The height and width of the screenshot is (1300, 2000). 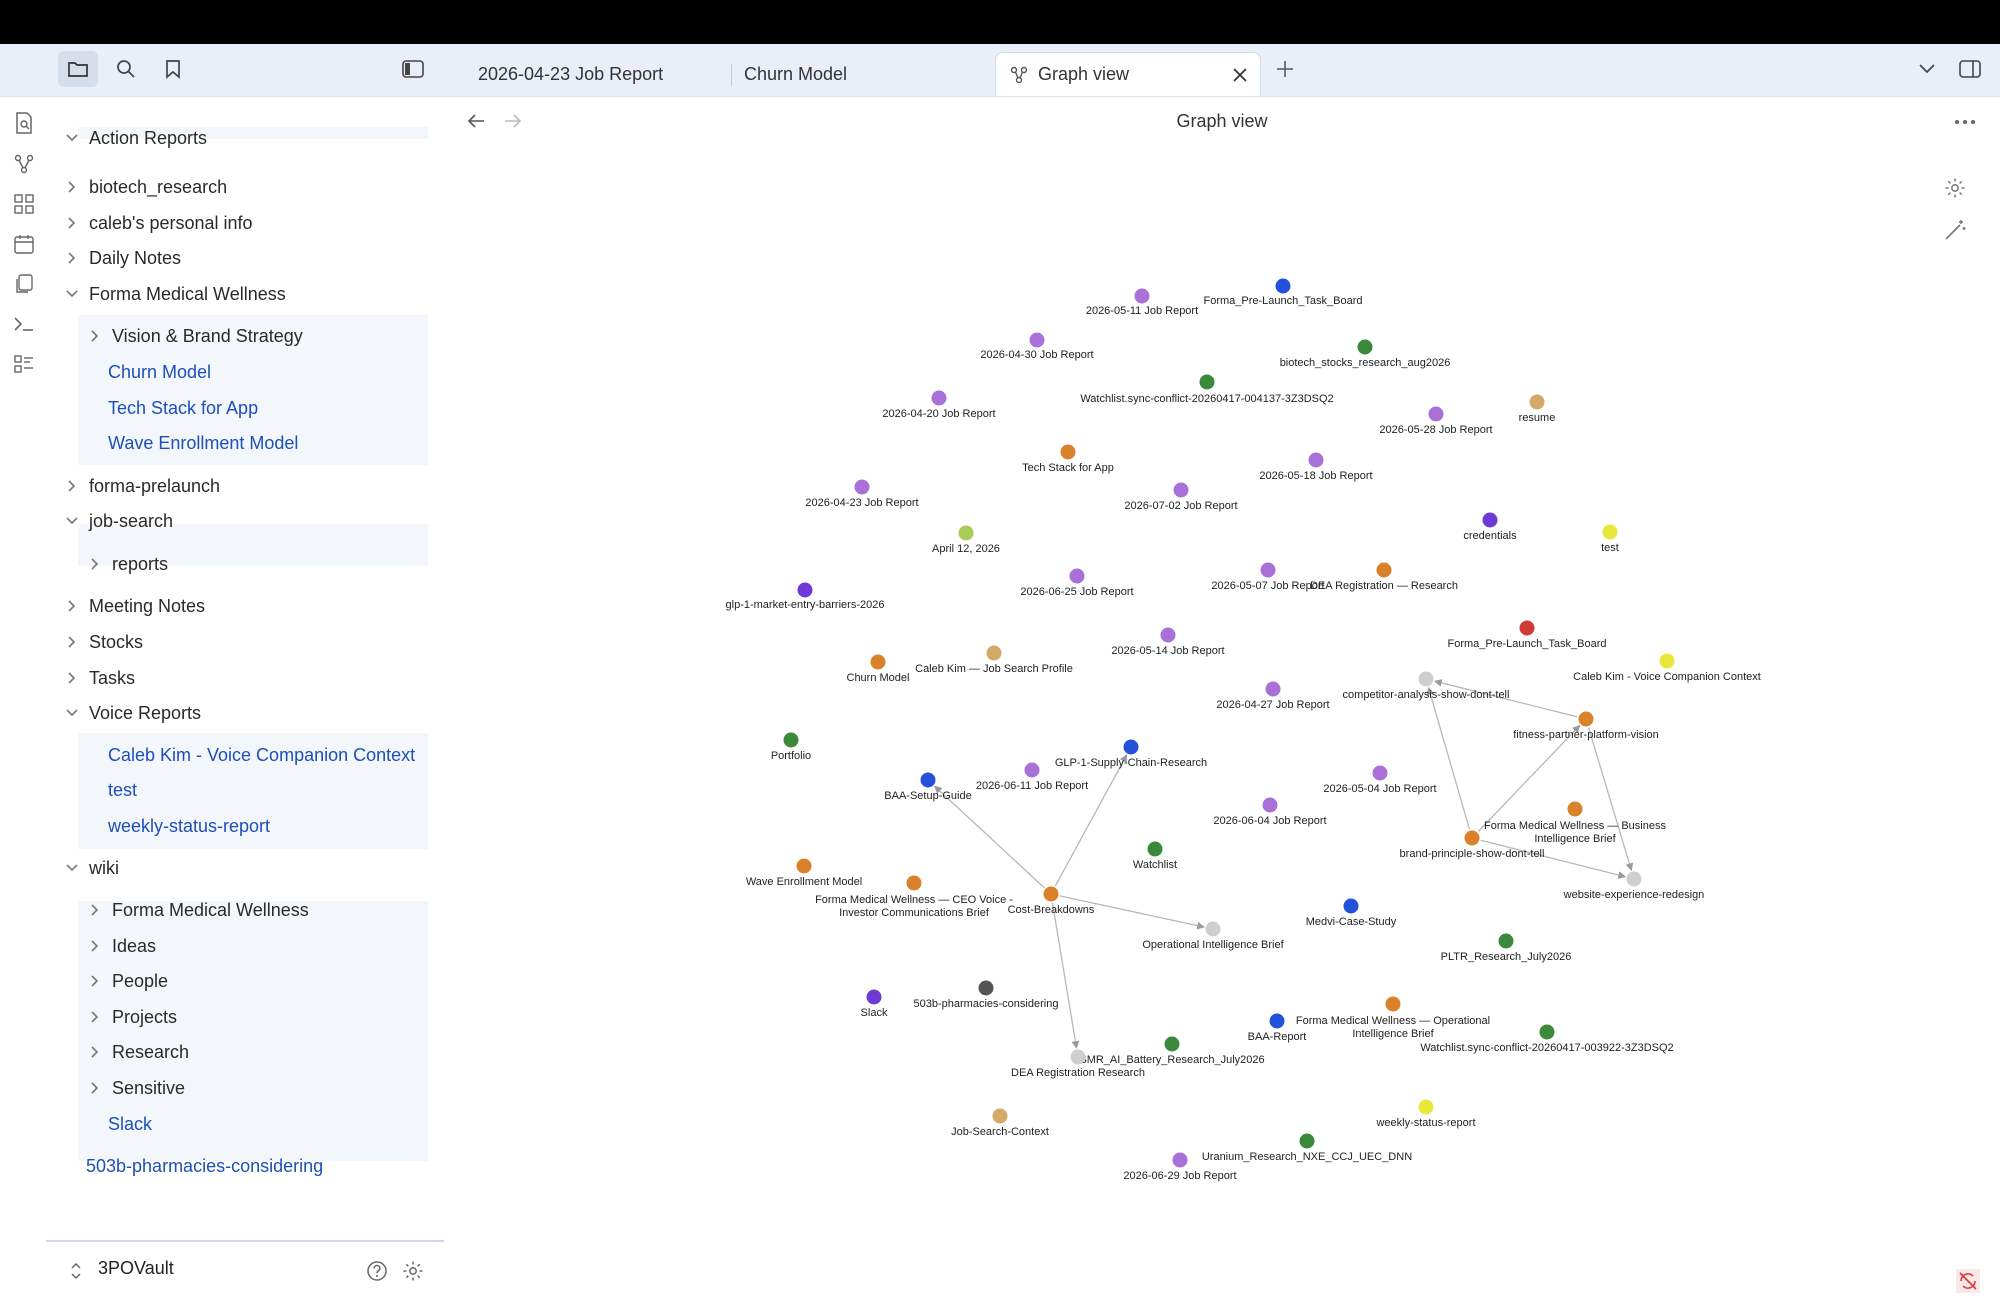 I want to click on folder-item: Projects, so click(x=131, y=1017).